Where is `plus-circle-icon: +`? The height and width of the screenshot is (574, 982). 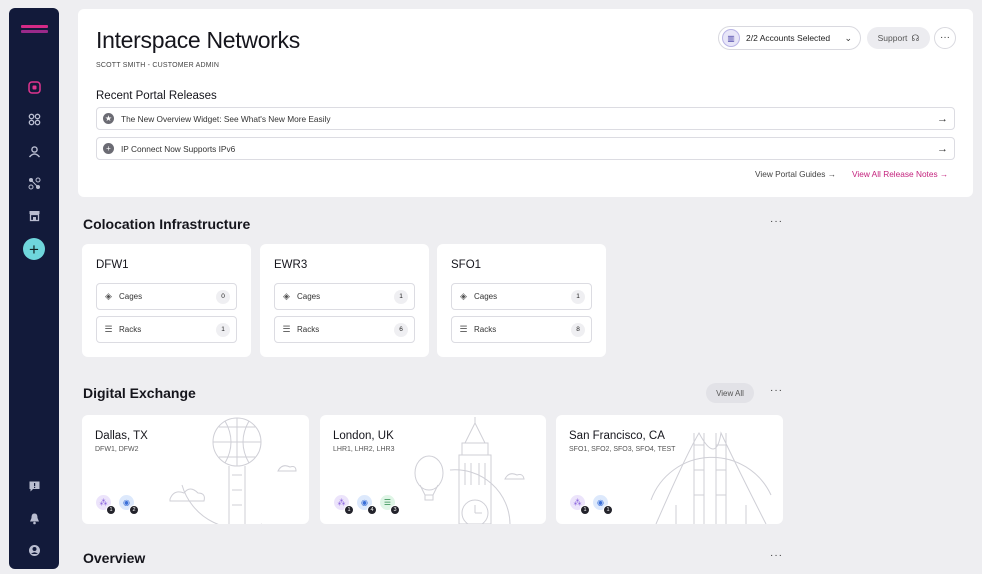 plus-circle-icon: + is located at coordinates (108, 148).